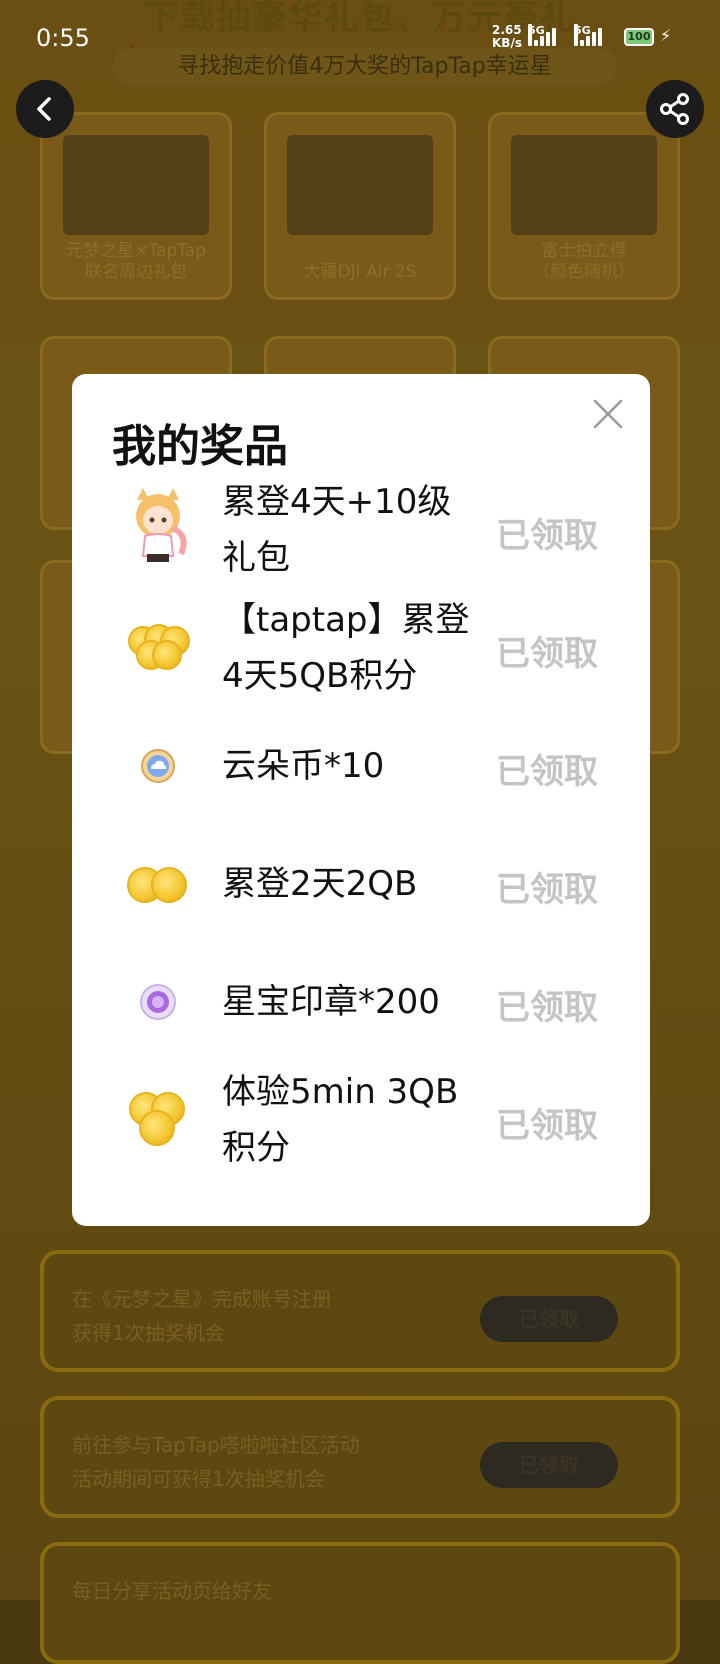  I want to click on task-text: 在《元梦之星》完成账号注册 获得1次抽奖机会, so click(202, 1316).